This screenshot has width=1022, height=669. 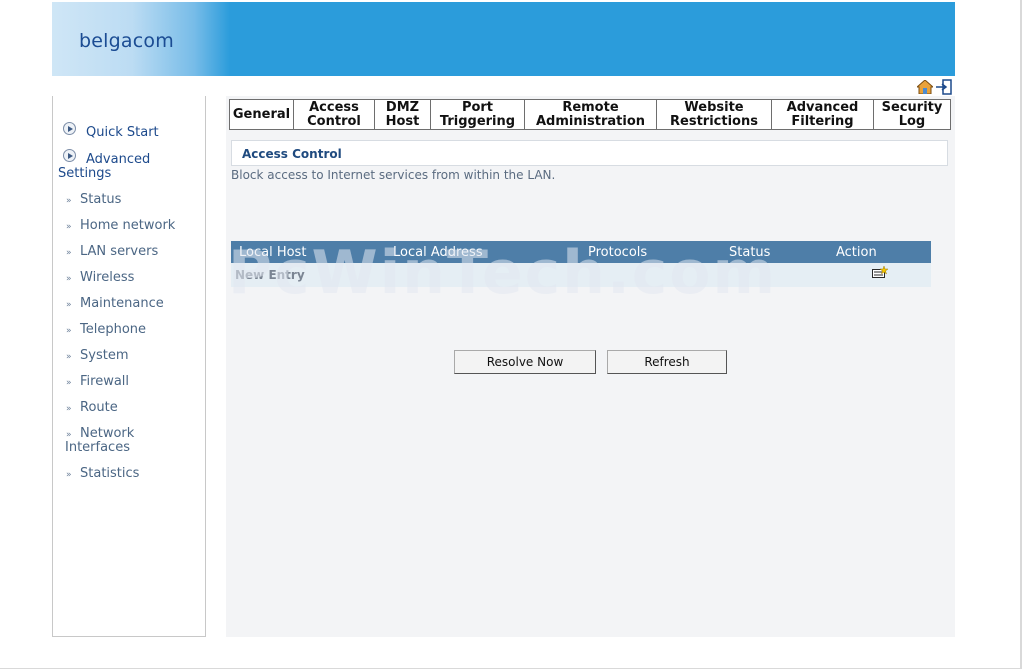 I want to click on sidebar-item-telephone: Telephone, so click(x=113, y=330).